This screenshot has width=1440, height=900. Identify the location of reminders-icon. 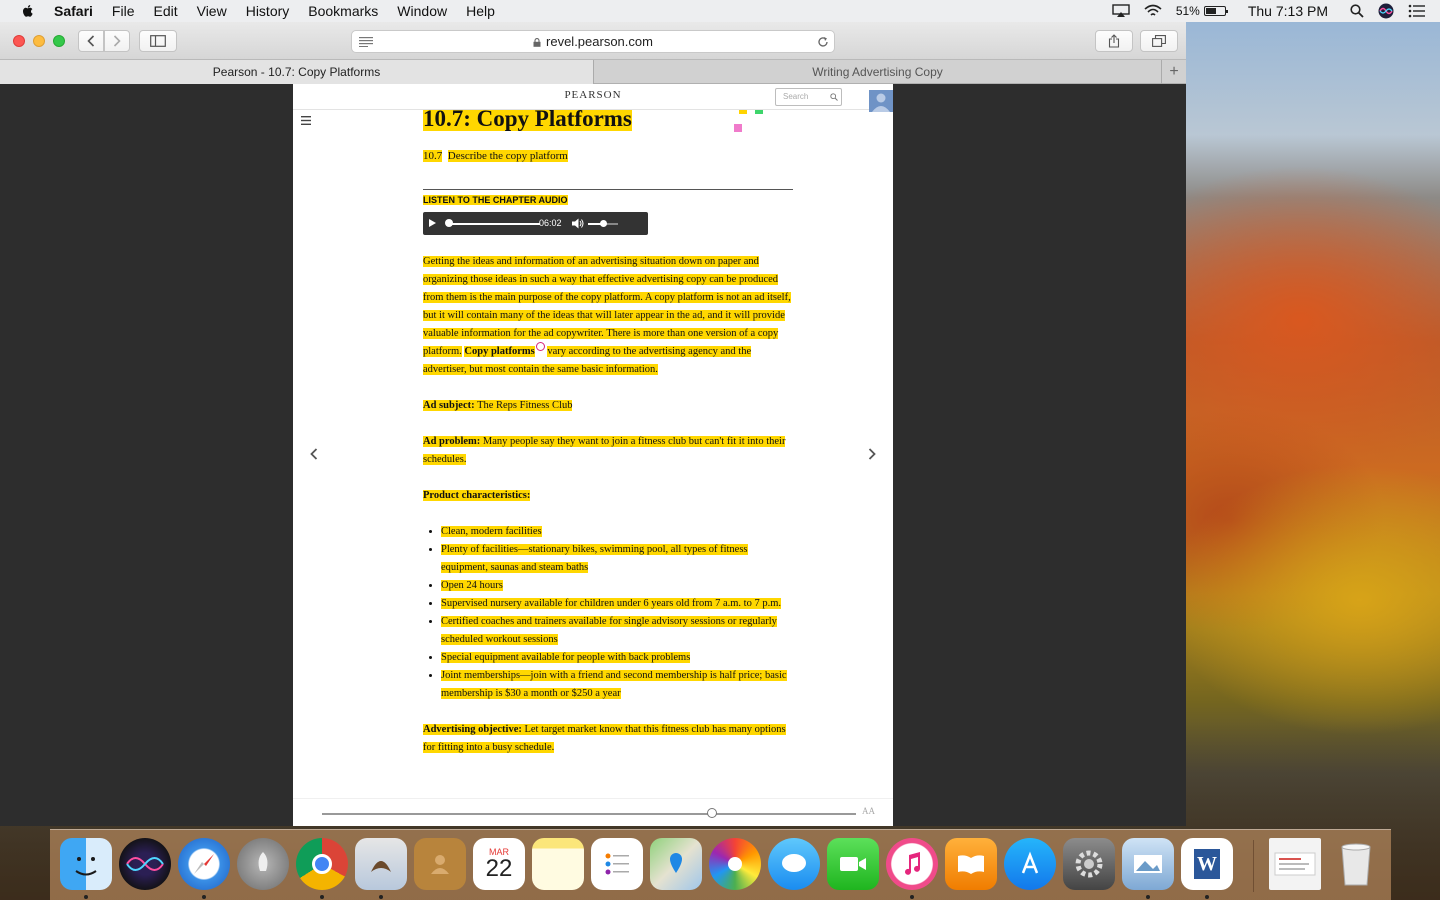
(617, 864).